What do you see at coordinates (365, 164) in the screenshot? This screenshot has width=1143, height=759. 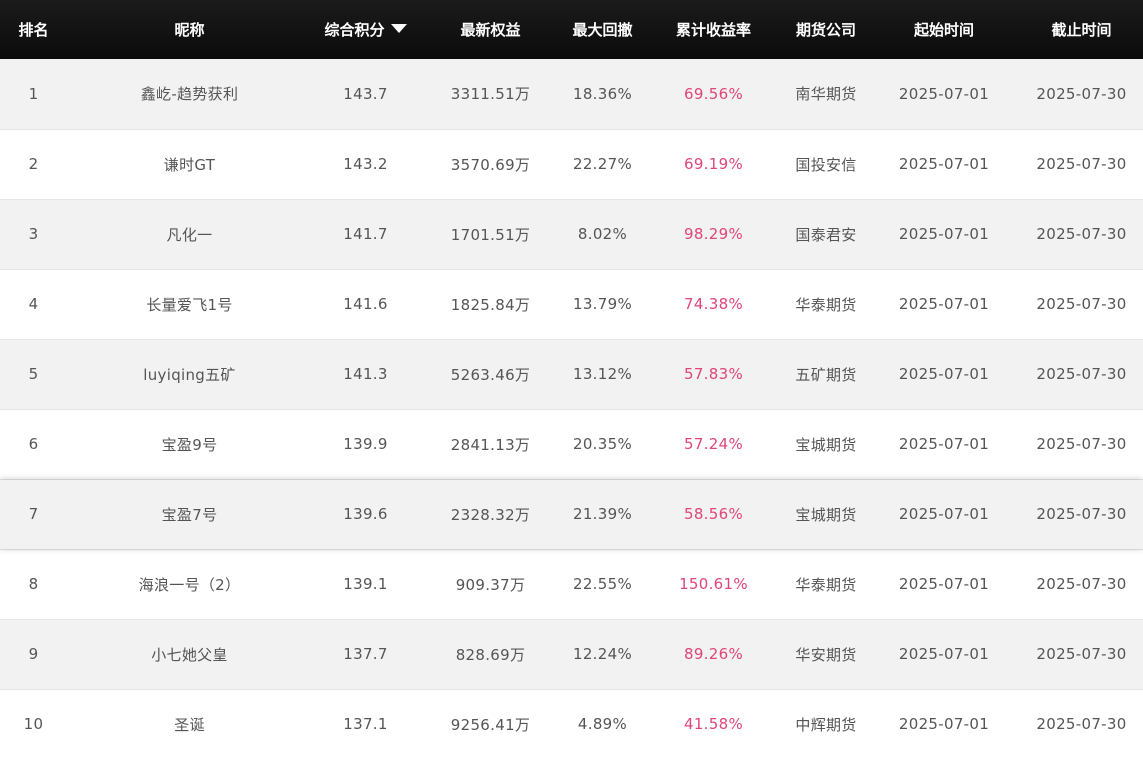 I see `cell-score: 143.2` at bounding box center [365, 164].